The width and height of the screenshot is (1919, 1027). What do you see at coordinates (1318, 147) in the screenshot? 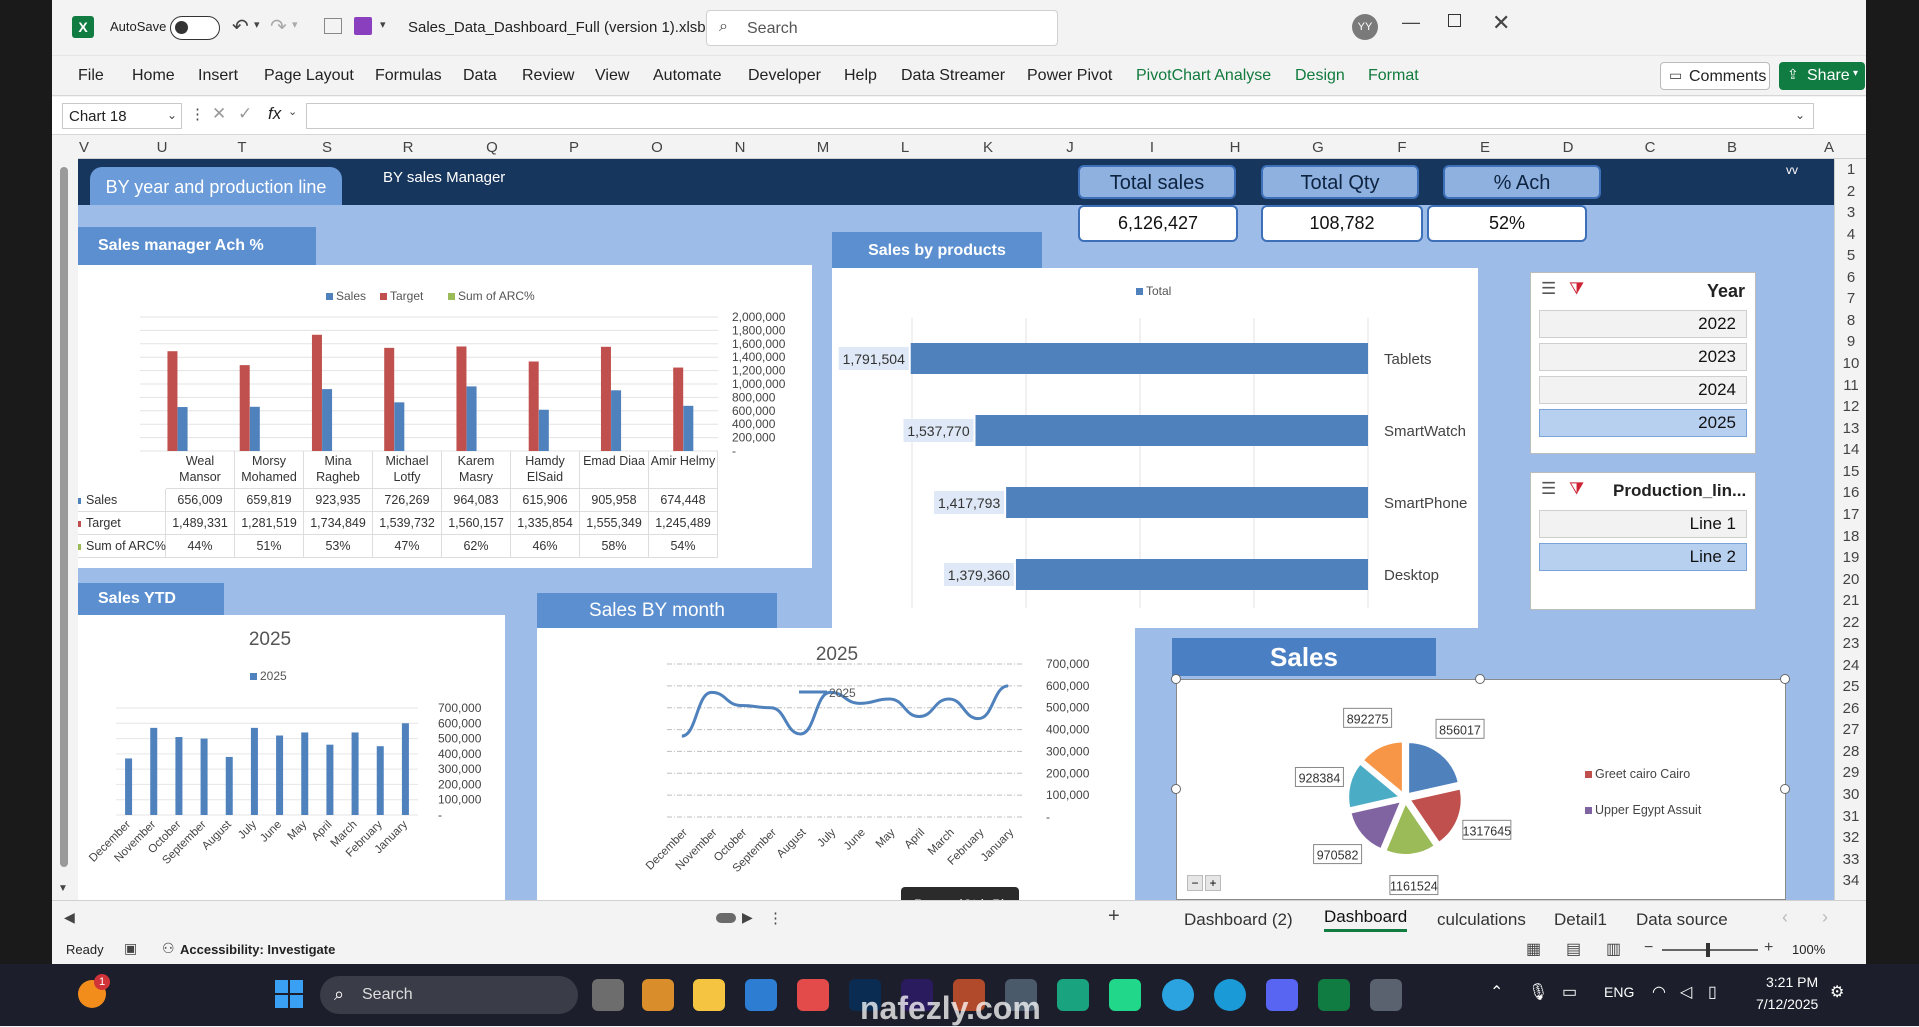
I see `col-header: G` at bounding box center [1318, 147].